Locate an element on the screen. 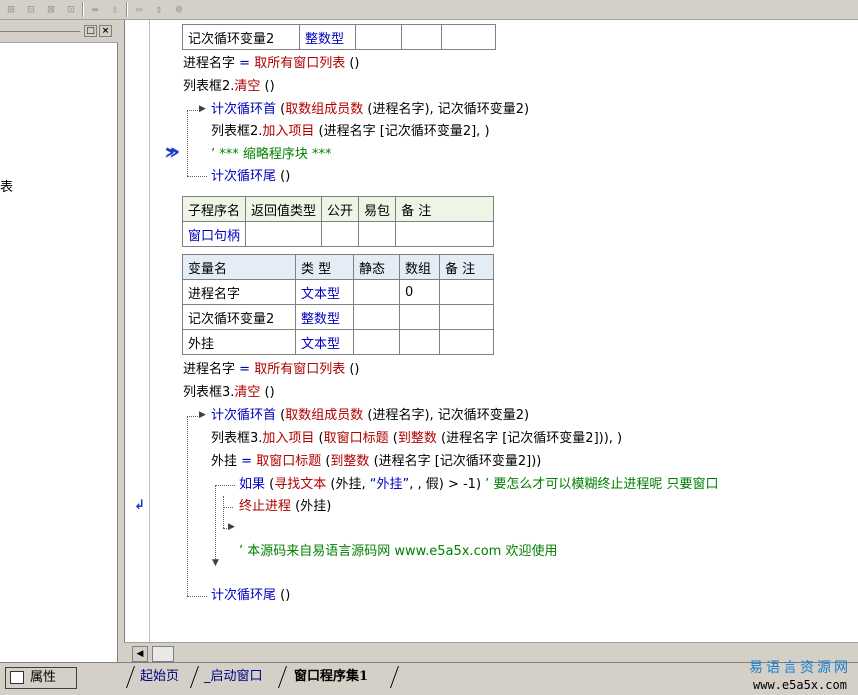  watermark-logo: 易语言资源网 www.e5a5x.com is located at coordinates (800, 677).